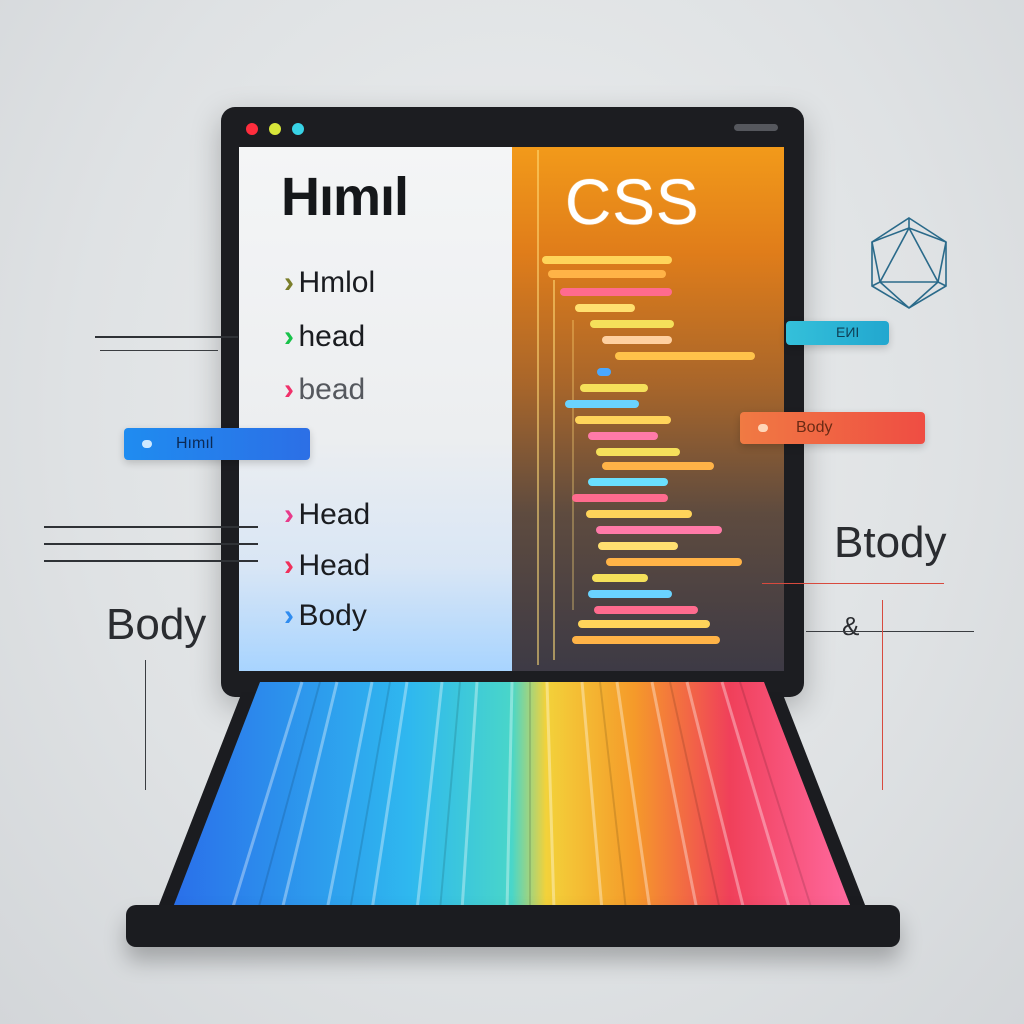  I want to click on html-item-label: bead, so click(332, 389).